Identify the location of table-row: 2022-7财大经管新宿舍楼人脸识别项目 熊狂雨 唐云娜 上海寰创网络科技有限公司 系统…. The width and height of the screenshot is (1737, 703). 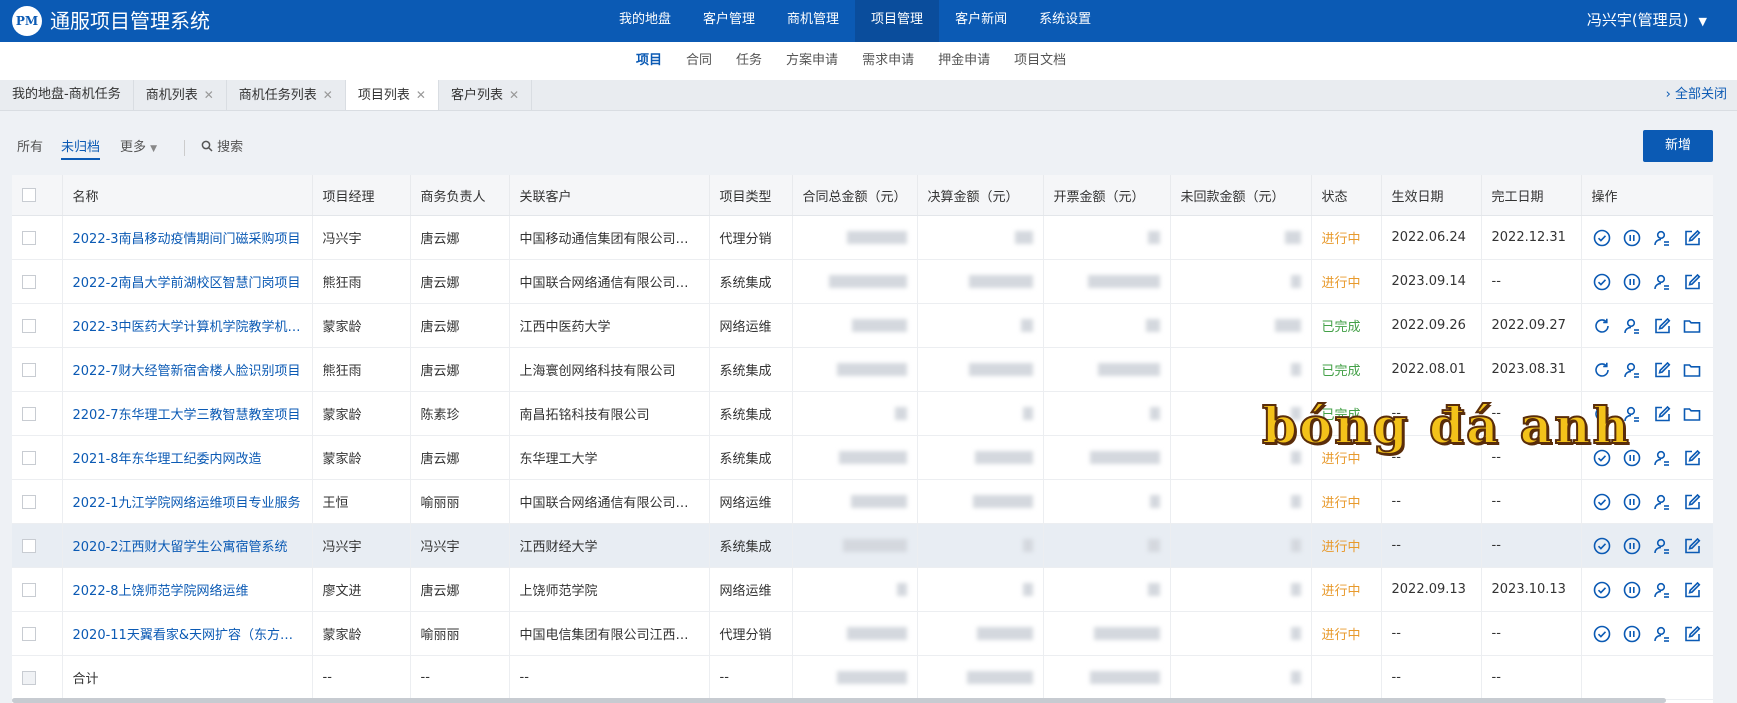
(862, 369).